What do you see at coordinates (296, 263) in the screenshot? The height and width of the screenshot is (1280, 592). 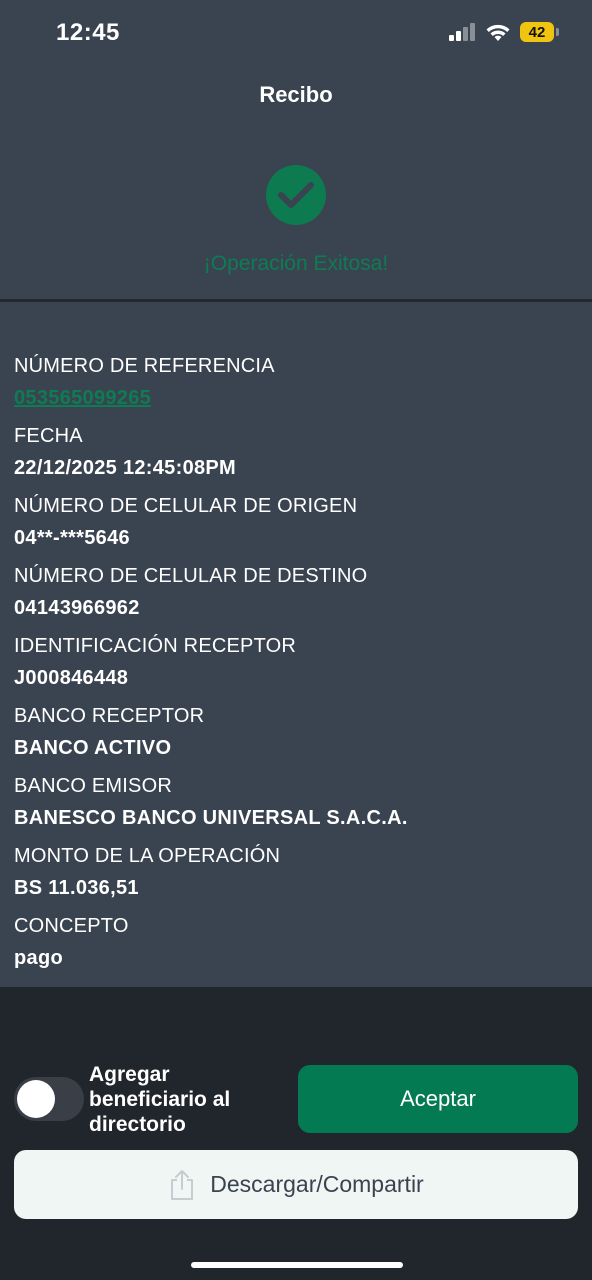 I see `success-message: ¡Operación Exitosa!` at bounding box center [296, 263].